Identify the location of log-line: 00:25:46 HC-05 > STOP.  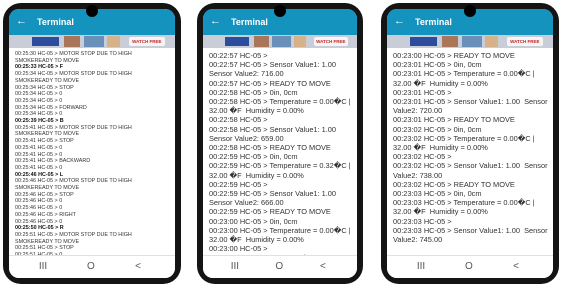
(44, 194).